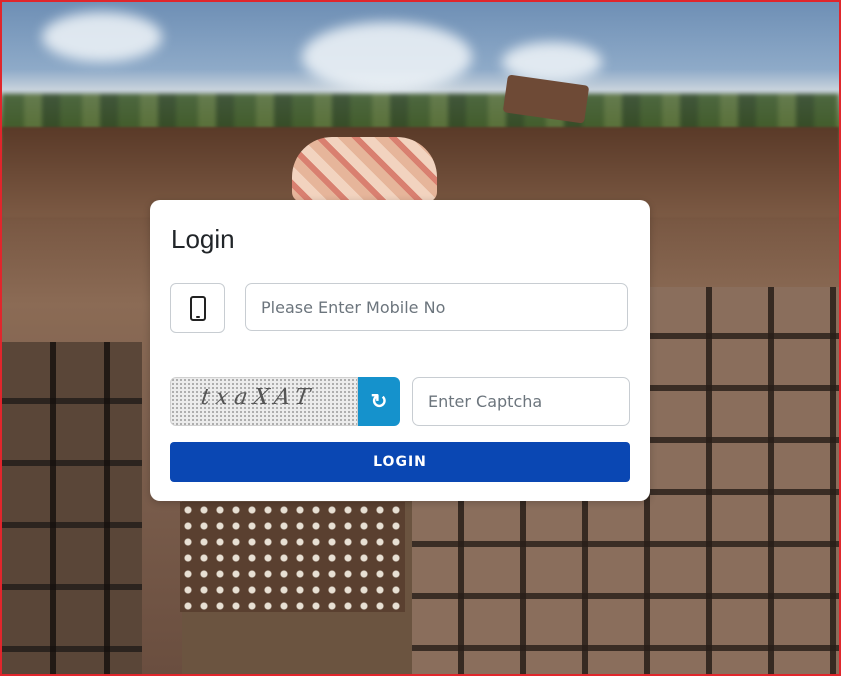 This screenshot has height=676, width=841. I want to click on captcha-image: txaXAT, so click(264, 401).